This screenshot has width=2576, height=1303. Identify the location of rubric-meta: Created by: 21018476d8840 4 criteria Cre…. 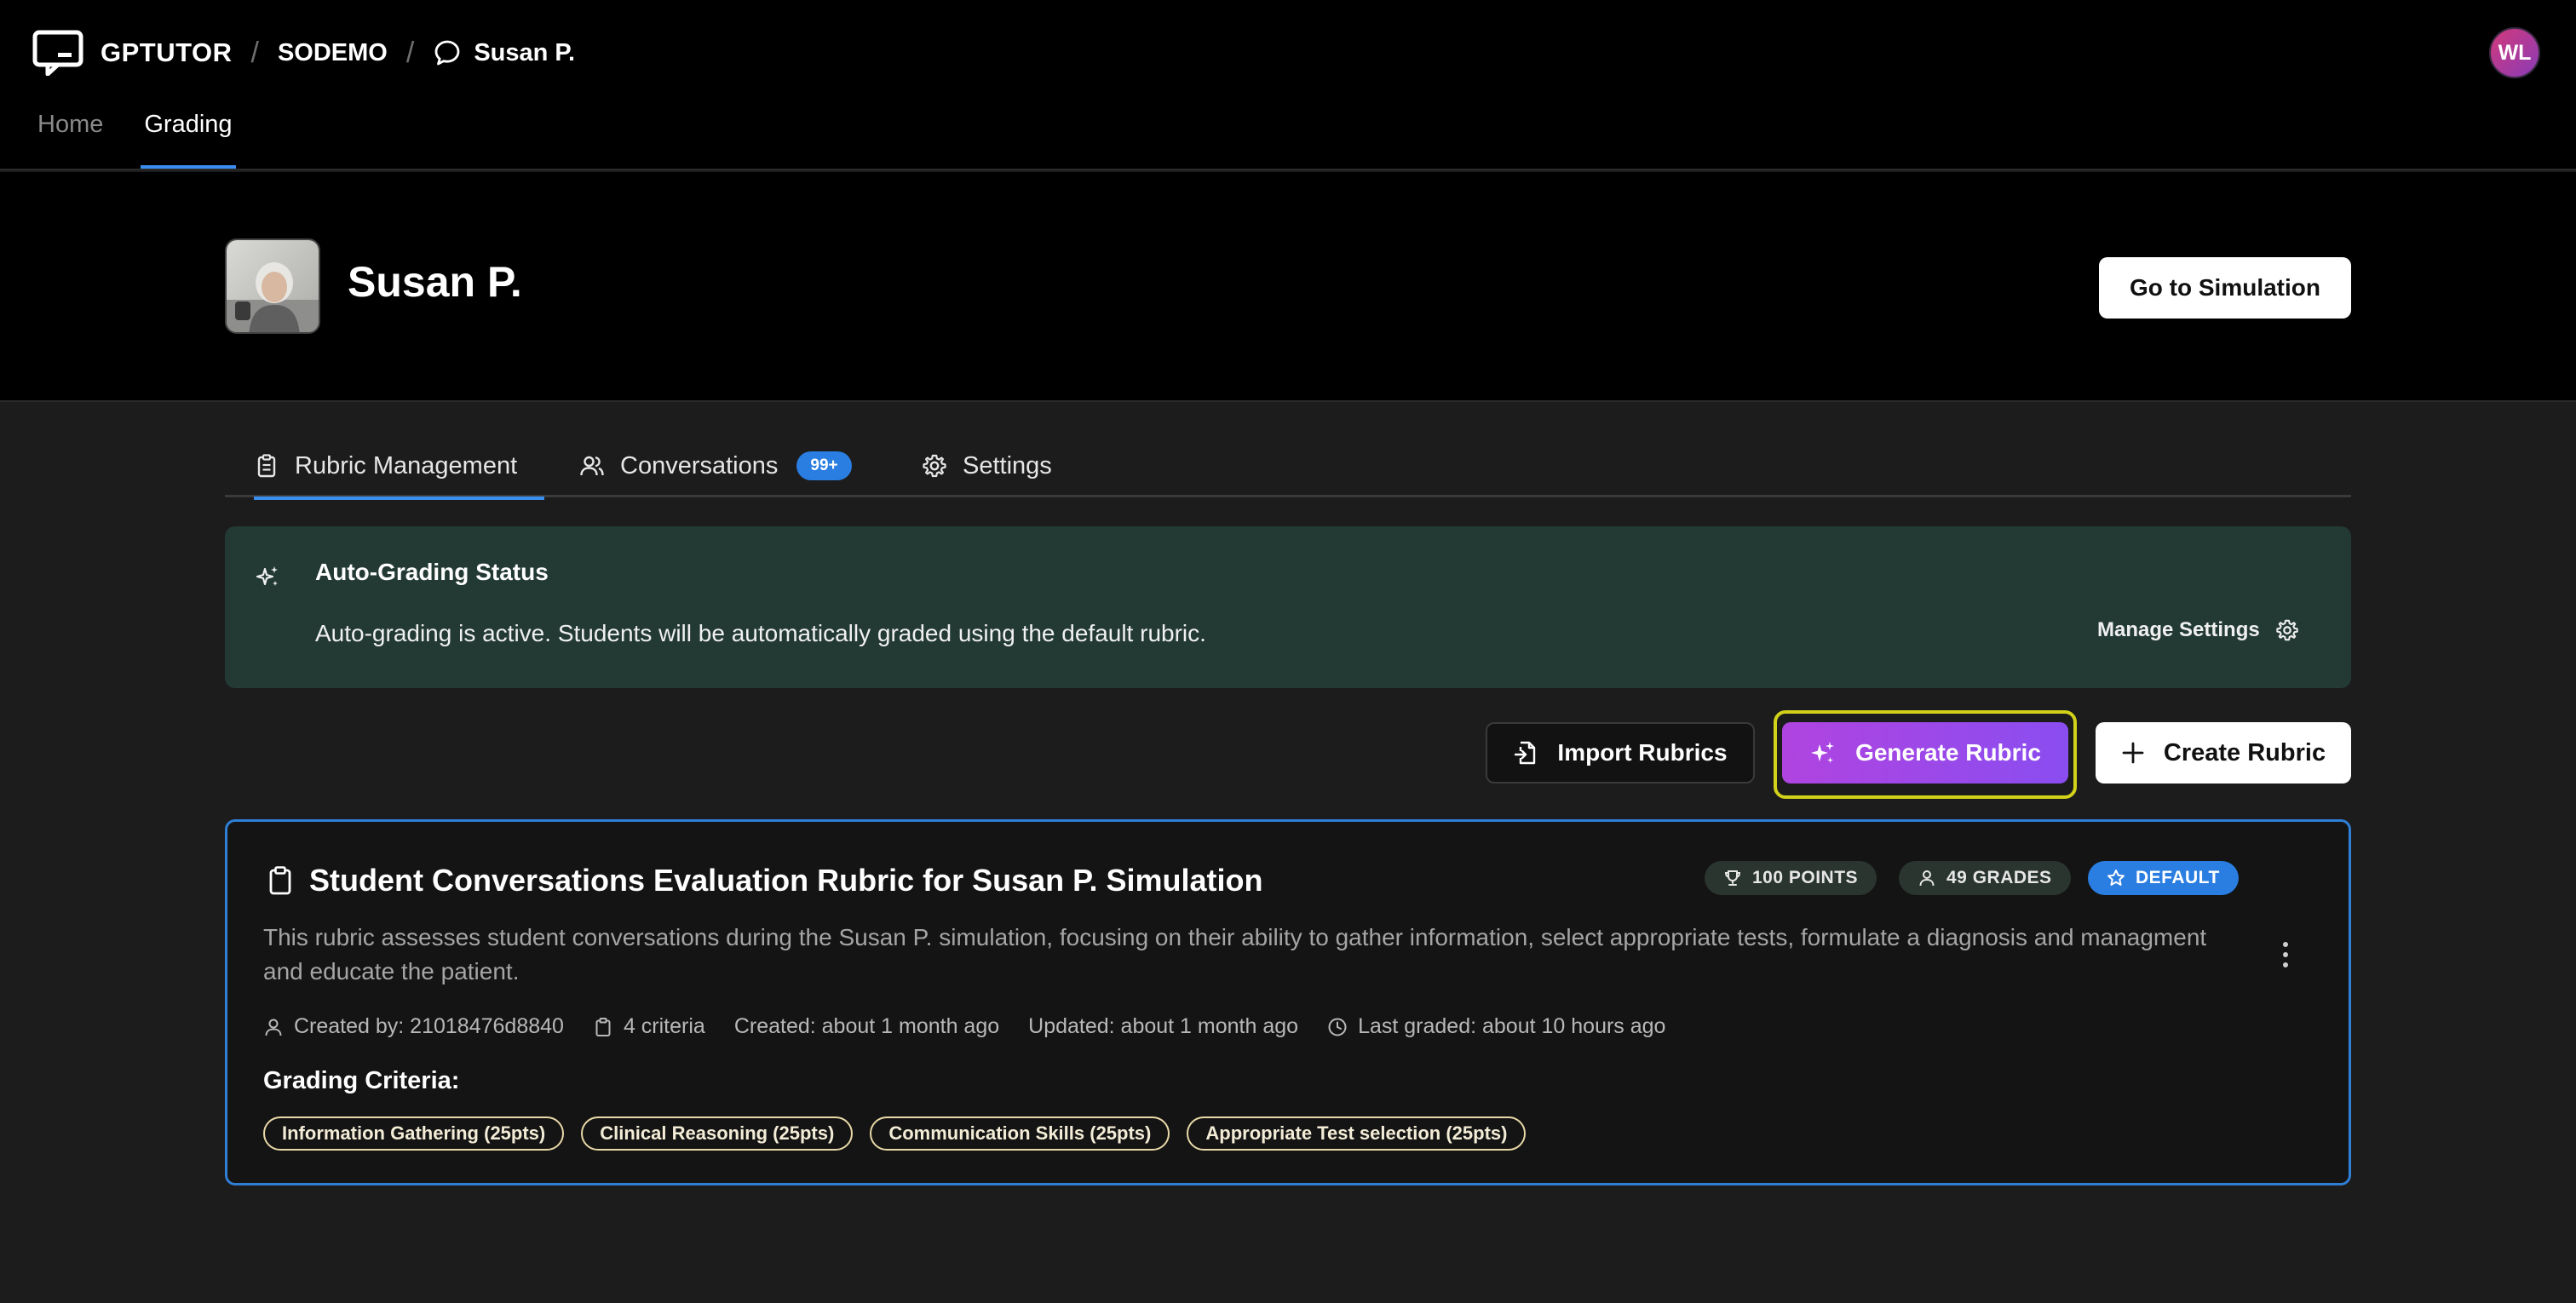
(979, 1026).